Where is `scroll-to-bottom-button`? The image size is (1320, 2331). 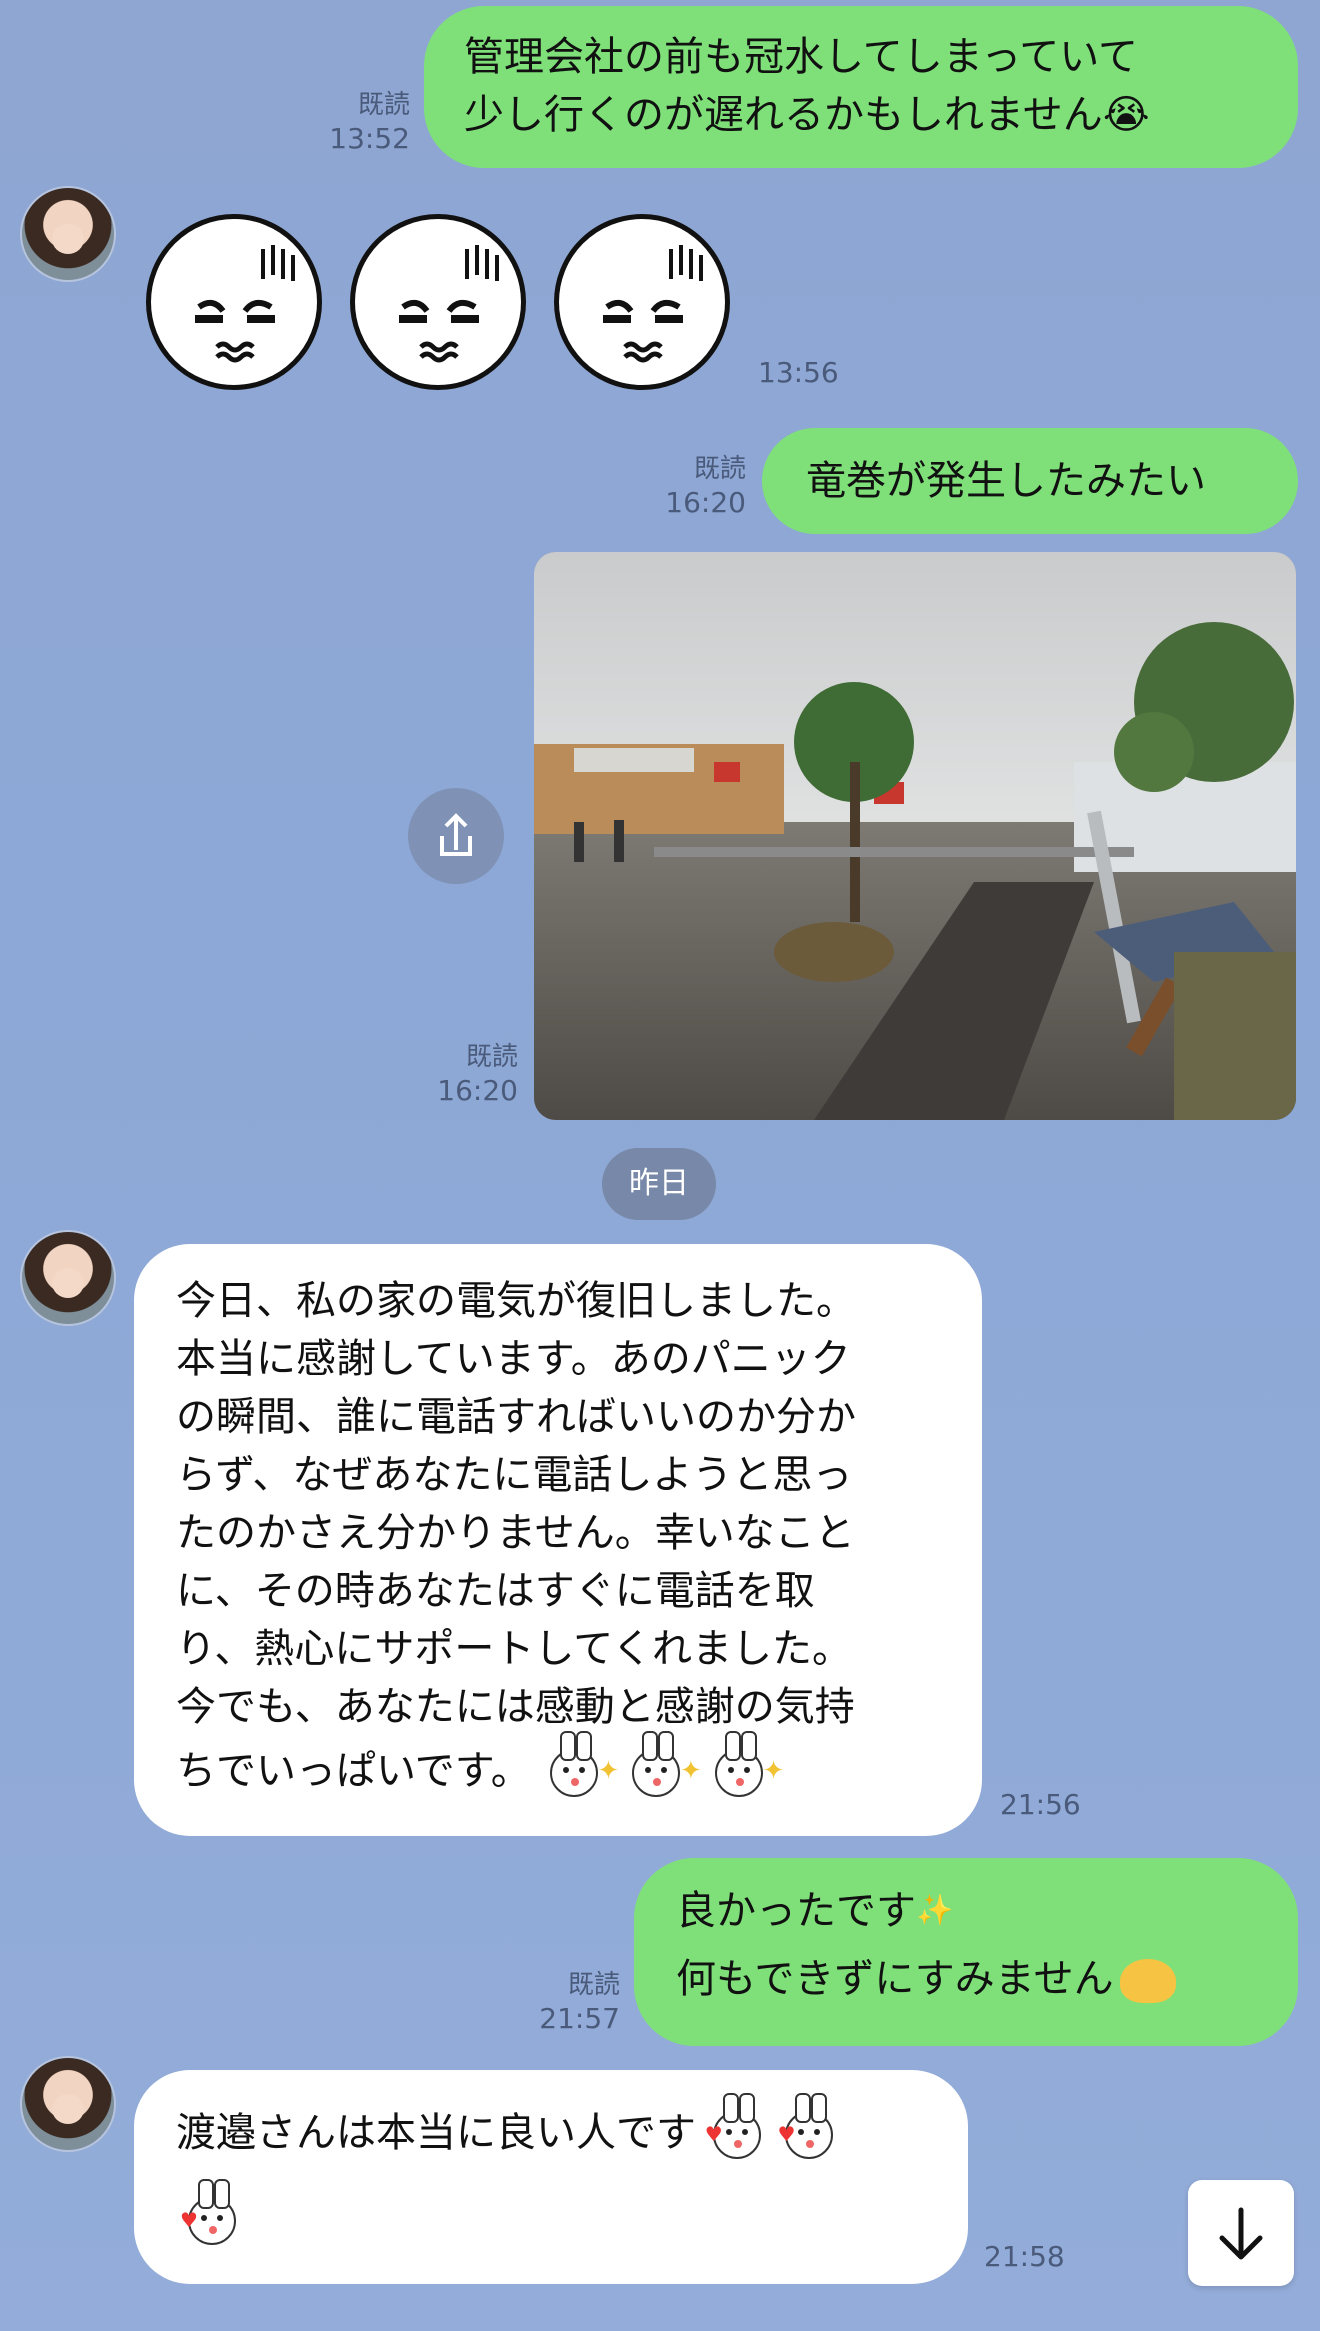 scroll-to-bottom-button is located at coordinates (1241, 2233).